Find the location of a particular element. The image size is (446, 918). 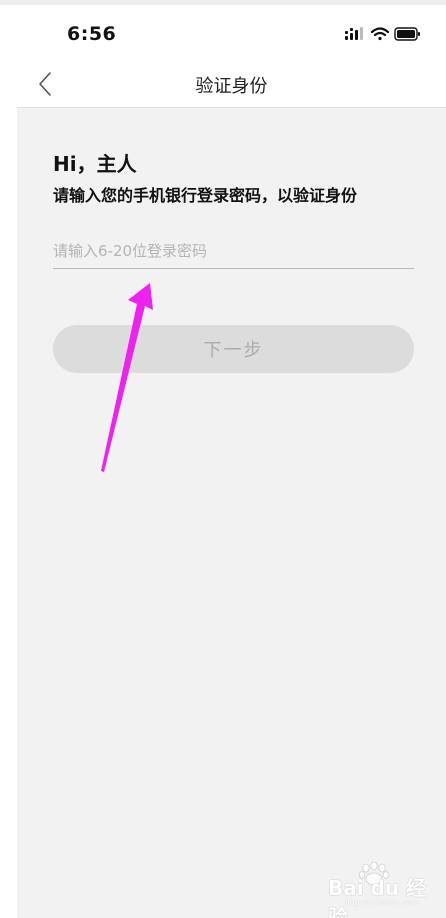

nav-bar: 验证身份 is located at coordinates (231, 84).